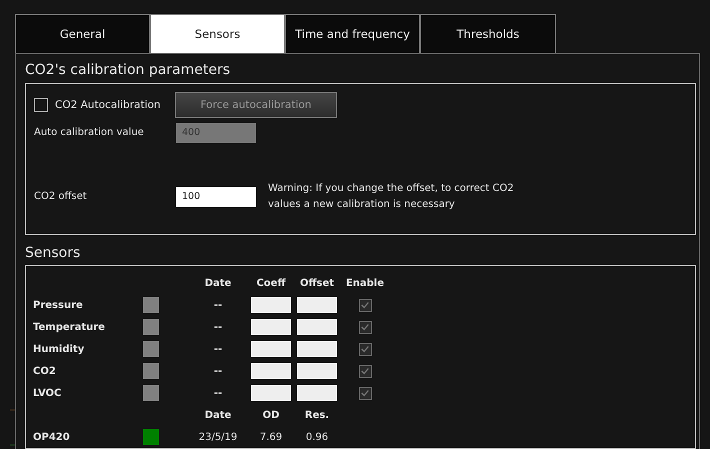  What do you see at coordinates (365, 283) in the screenshot?
I see `column-header: Enable` at bounding box center [365, 283].